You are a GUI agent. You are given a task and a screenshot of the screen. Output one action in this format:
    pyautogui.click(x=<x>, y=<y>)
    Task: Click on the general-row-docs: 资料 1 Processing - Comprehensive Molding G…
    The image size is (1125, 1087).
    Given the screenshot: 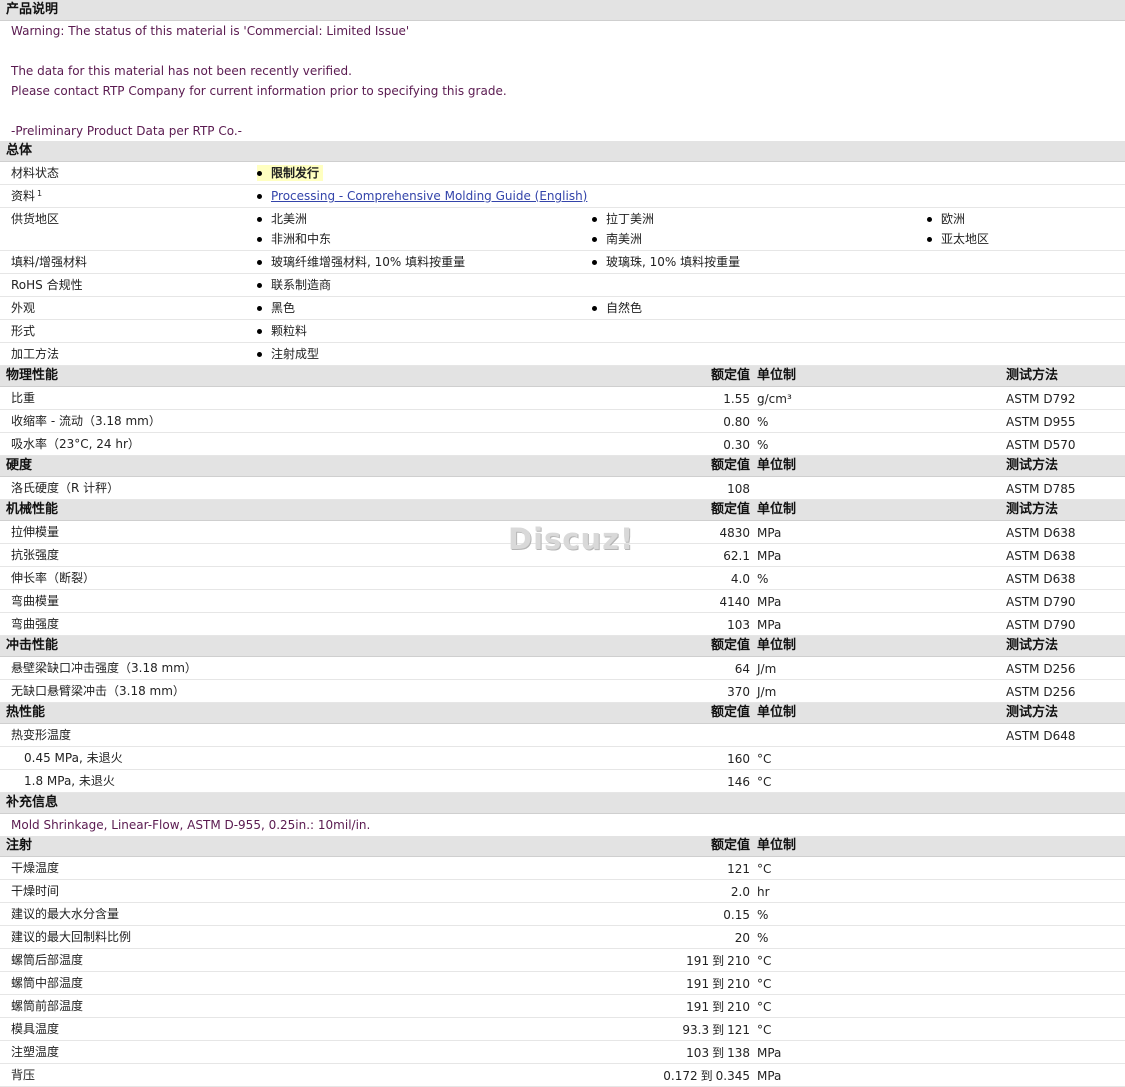 What is the action you would take?
    pyautogui.click(x=562, y=196)
    